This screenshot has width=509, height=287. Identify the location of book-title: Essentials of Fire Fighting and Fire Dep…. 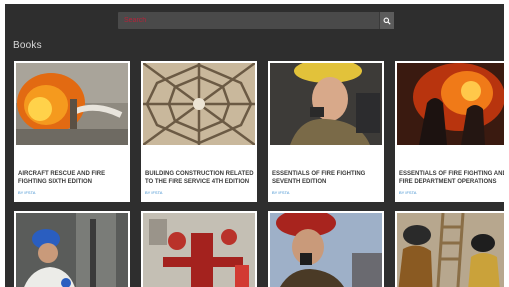
(451, 178).